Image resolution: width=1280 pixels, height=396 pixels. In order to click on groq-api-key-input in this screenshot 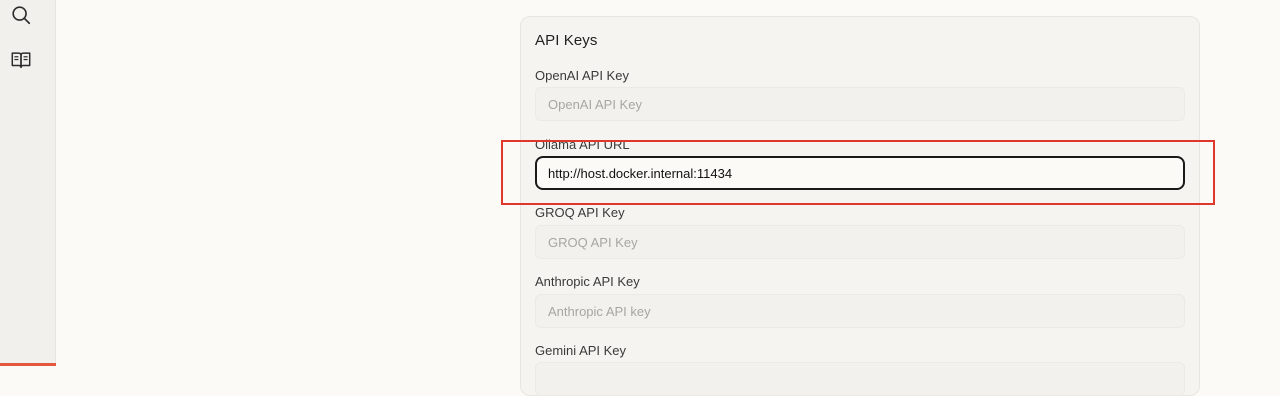, I will do `click(860, 242)`.